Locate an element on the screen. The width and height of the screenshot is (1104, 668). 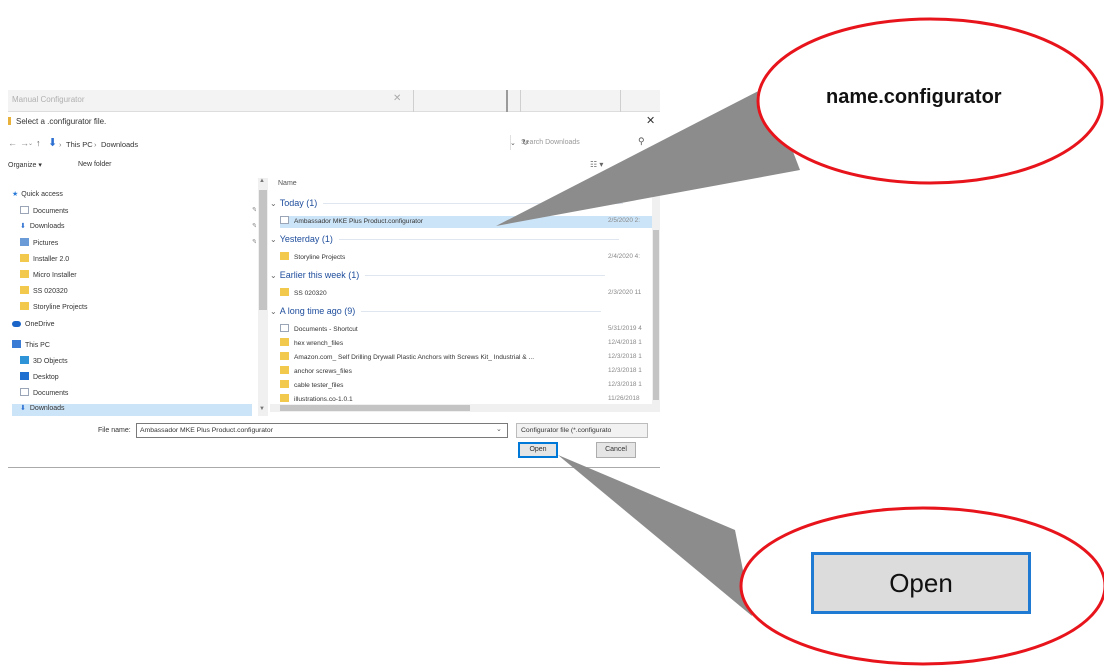
callout-open-button: Open is located at coordinates (921, 583).